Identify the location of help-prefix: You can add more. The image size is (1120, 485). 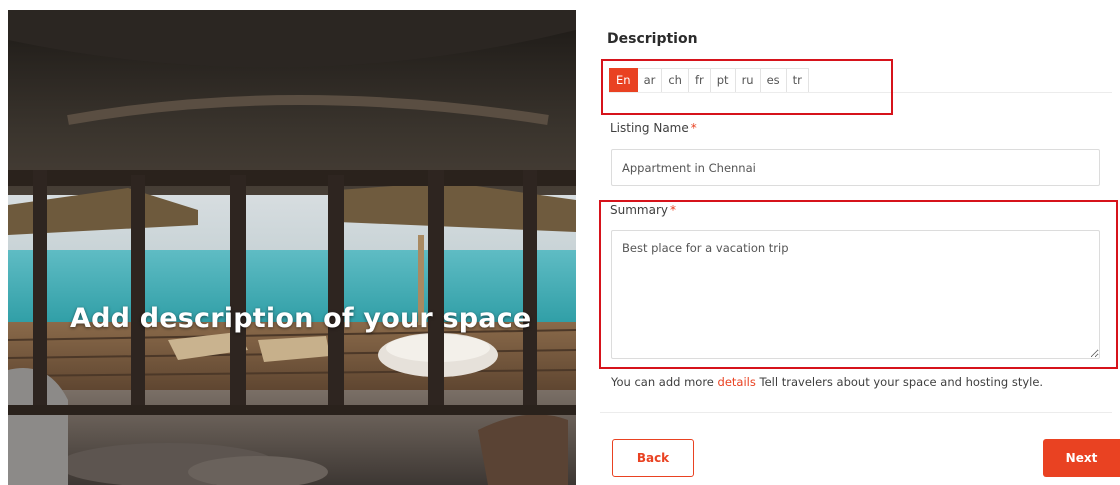
(662, 382).